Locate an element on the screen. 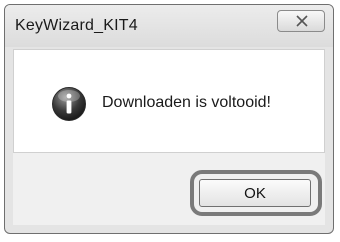 The height and width of the screenshot is (242, 340). close-button is located at coordinates (301, 21).